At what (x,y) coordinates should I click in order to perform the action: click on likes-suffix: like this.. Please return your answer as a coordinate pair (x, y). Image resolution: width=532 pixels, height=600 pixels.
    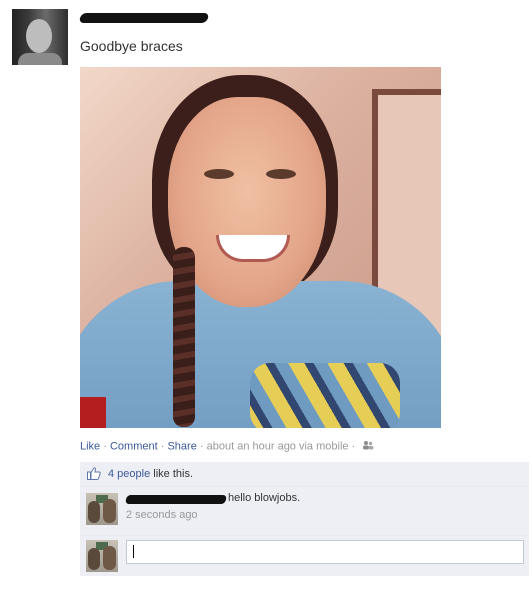
    Looking at the image, I should click on (173, 474).